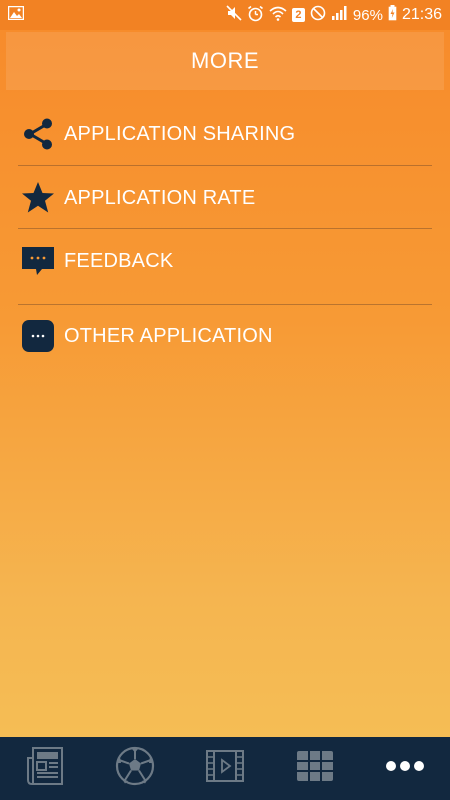 This screenshot has width=450, height=800. I want to click on menu-item-label: OTHER APPLICATION, so click(168, 335).